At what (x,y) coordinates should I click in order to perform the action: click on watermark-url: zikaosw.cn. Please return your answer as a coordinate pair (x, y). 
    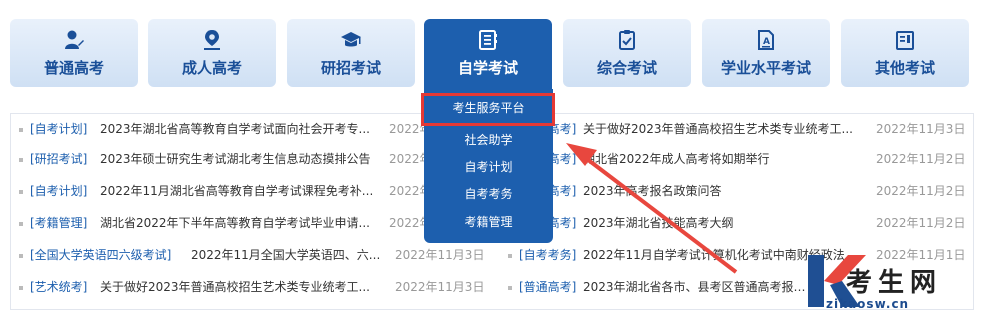
    Looking at the image, I should click on (868, 304).